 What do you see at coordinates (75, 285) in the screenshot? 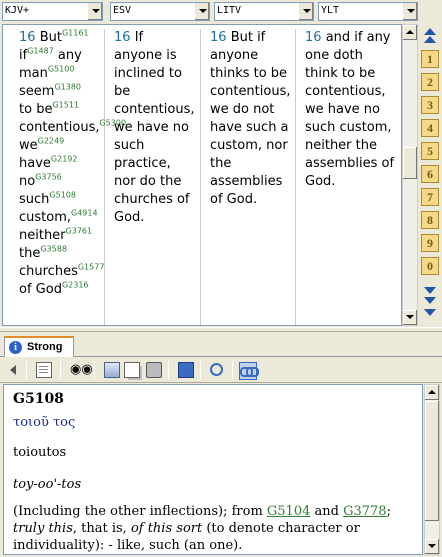
I see `strongs-ref: G2316` at bounding box center [75, 285].